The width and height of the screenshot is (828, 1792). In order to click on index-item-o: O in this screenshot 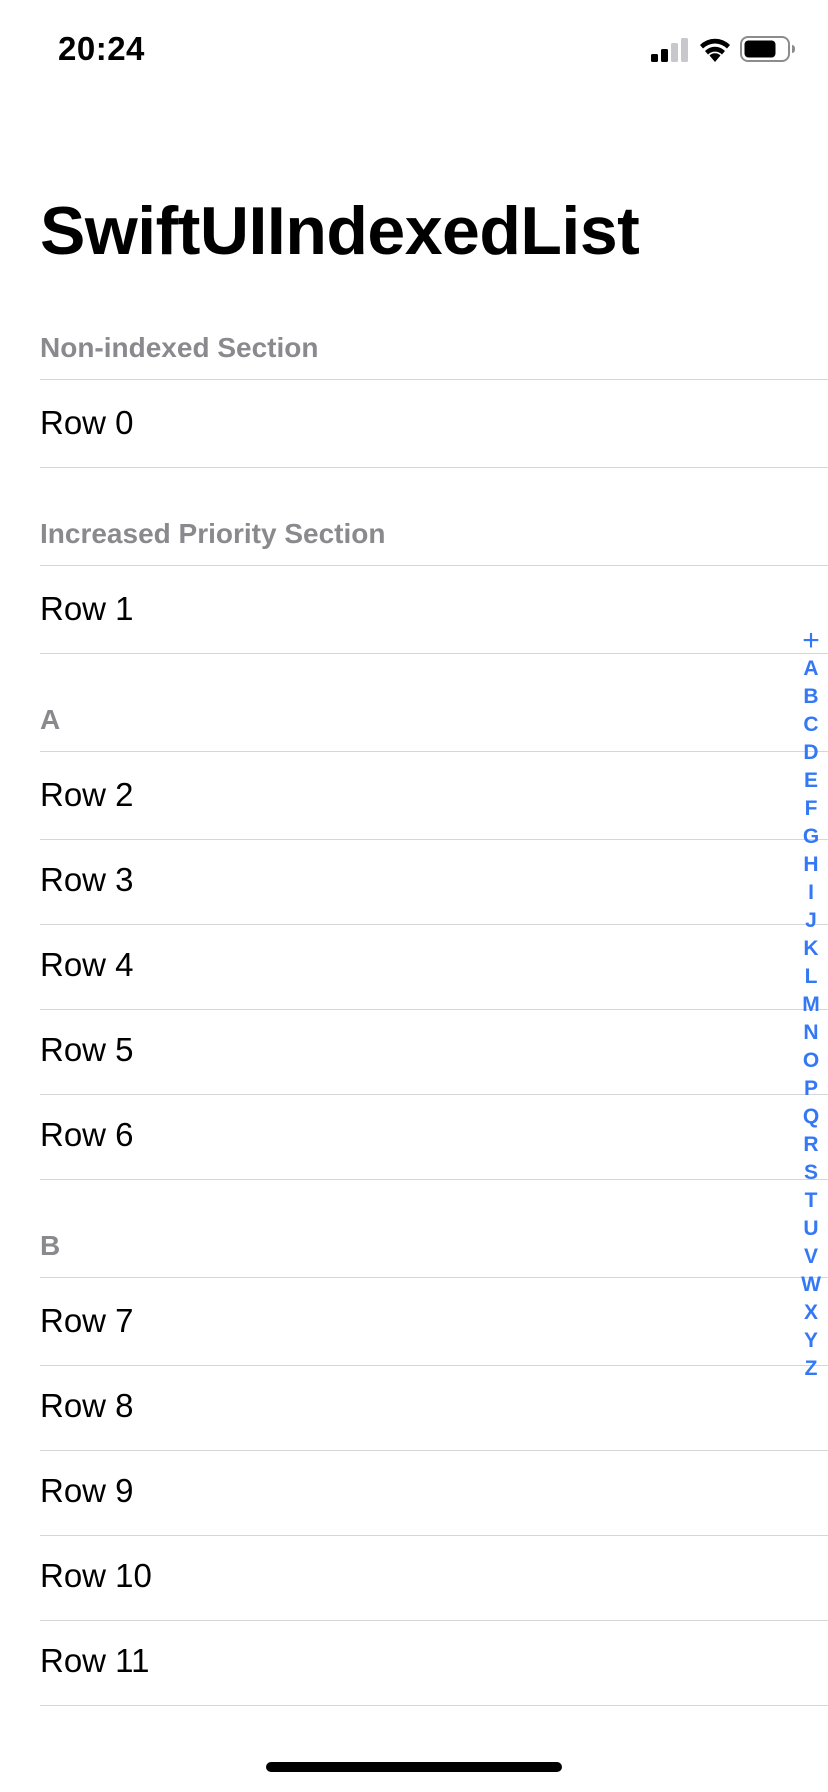, I will do `click(811, 1061)`.